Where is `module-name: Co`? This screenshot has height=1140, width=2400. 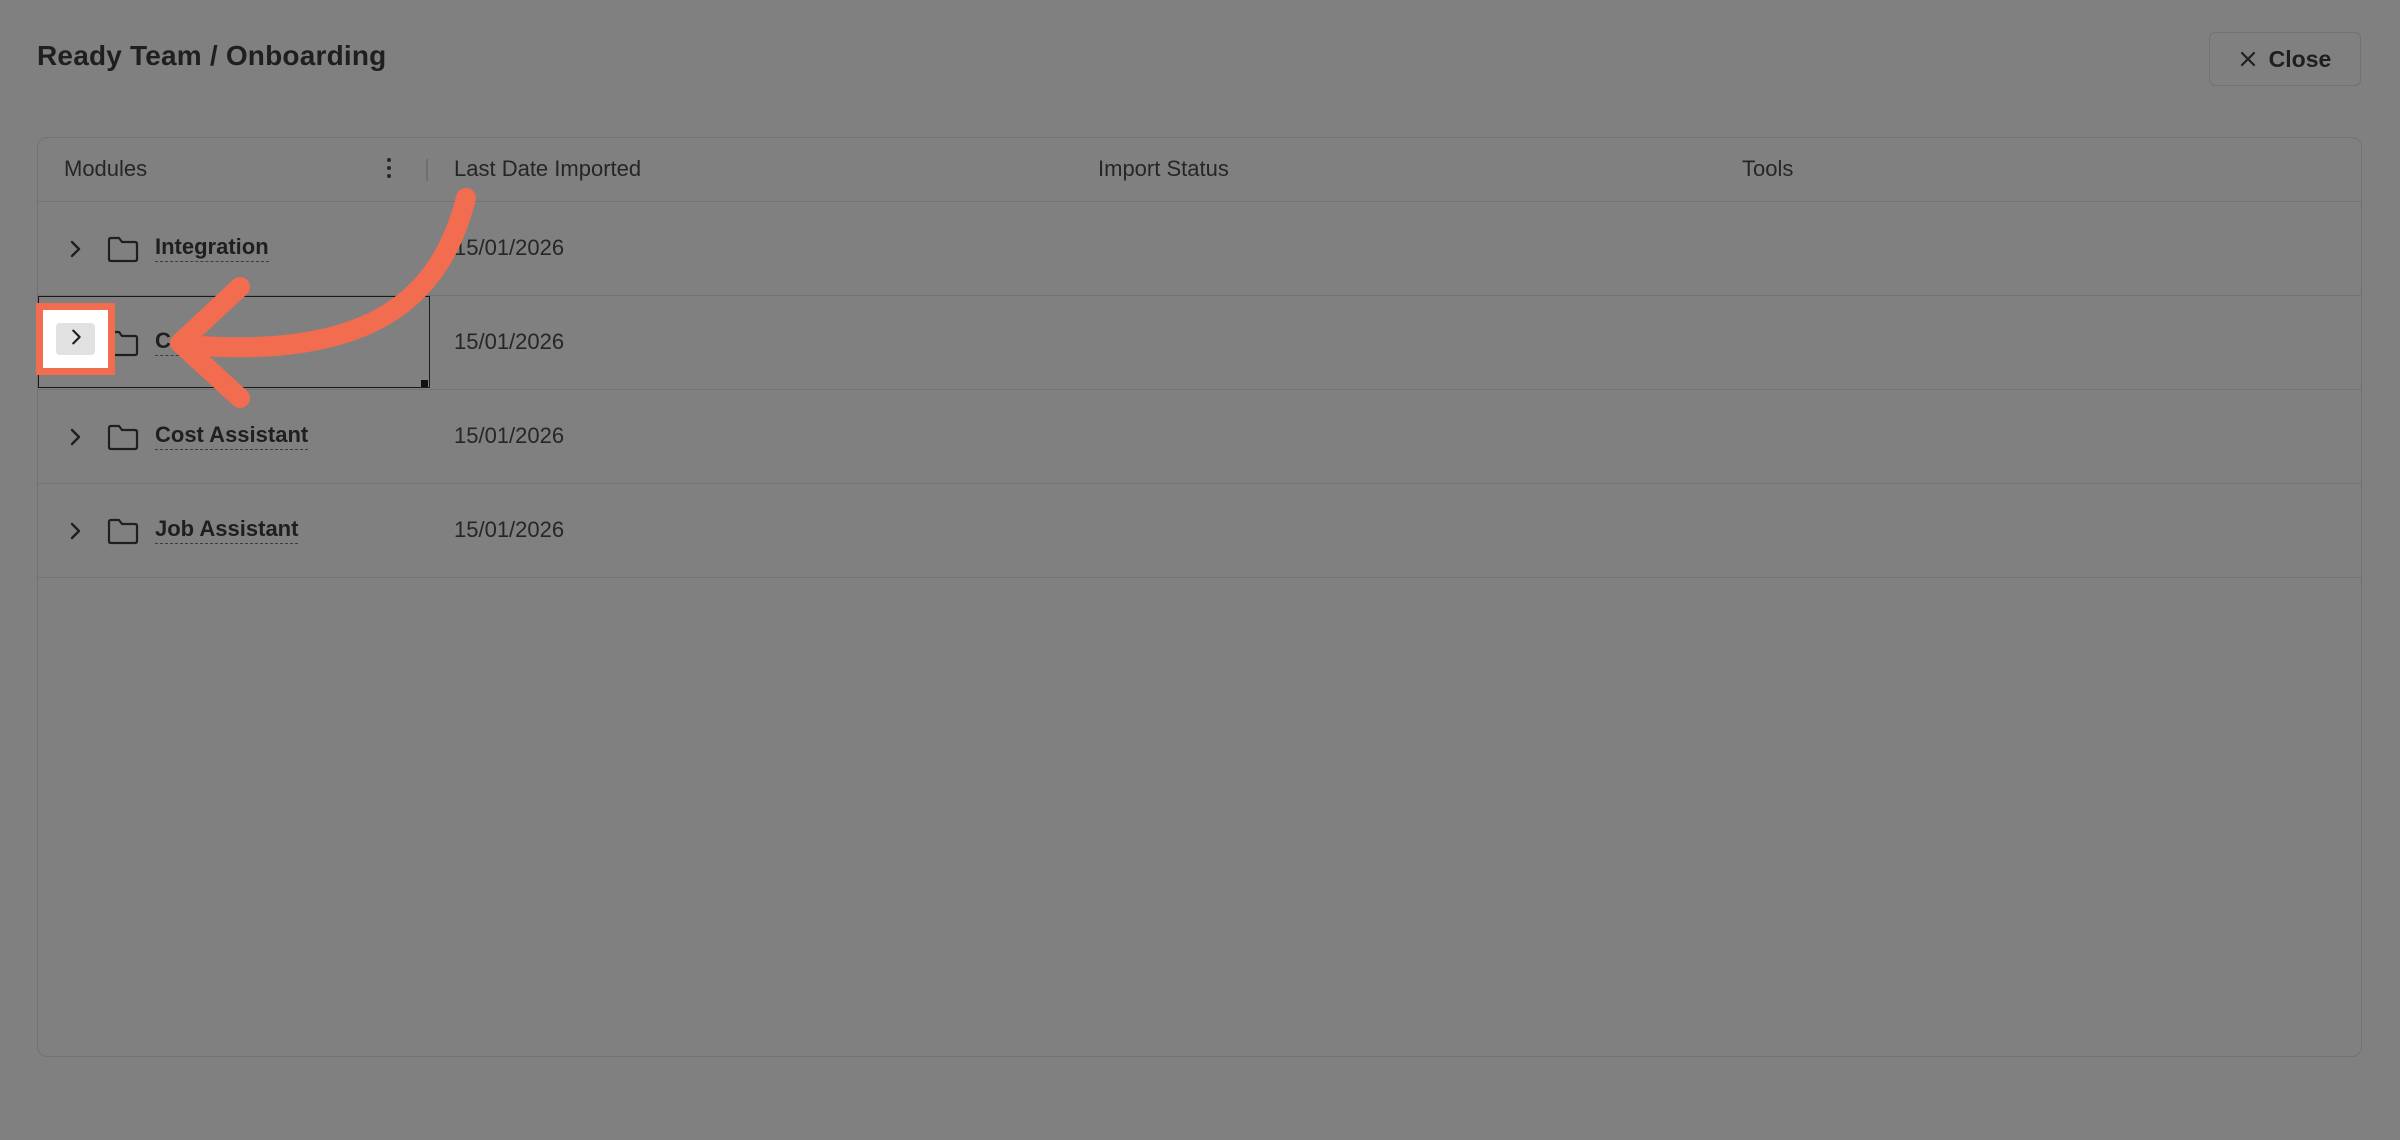 module-name: Co is located at coordinates (170, 342).